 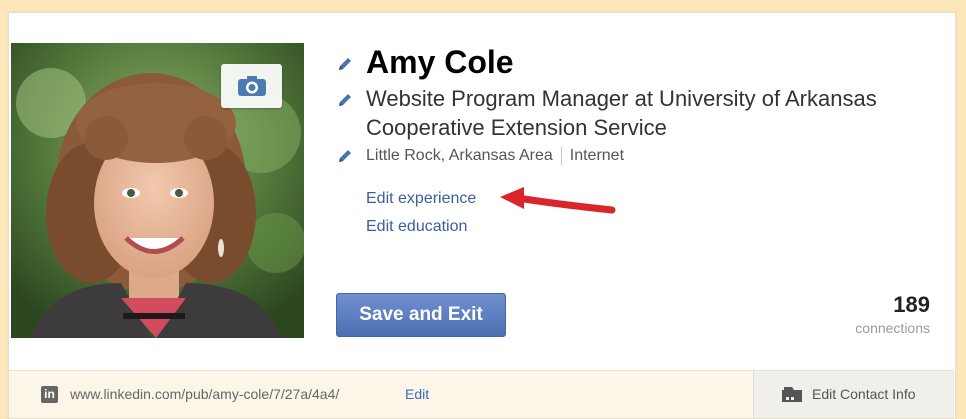 What do you see at coordinates (597, 155) in the screenshot?
I see `profile-industry: Internet` at bounding box center [597, 155].